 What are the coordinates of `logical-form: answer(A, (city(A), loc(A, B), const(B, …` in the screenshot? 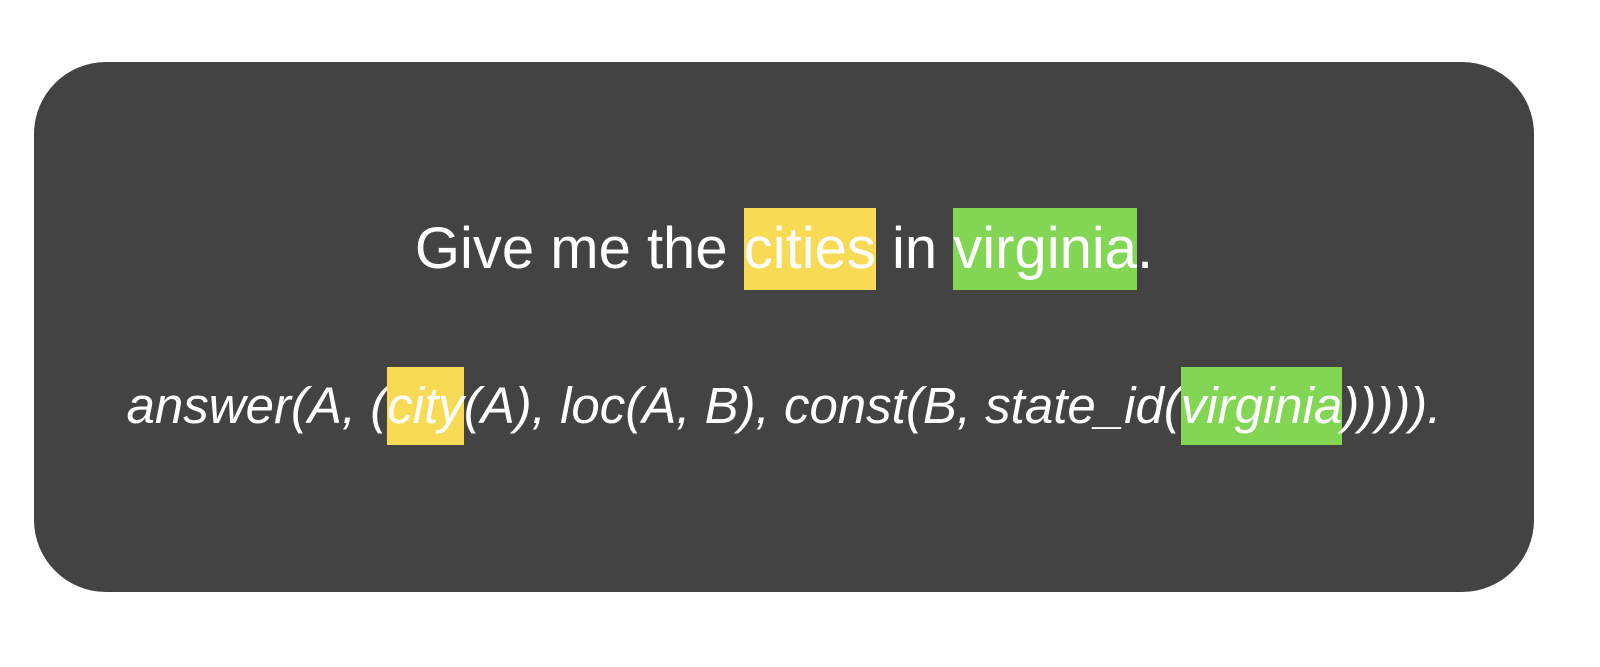 It's located at (784, 406).